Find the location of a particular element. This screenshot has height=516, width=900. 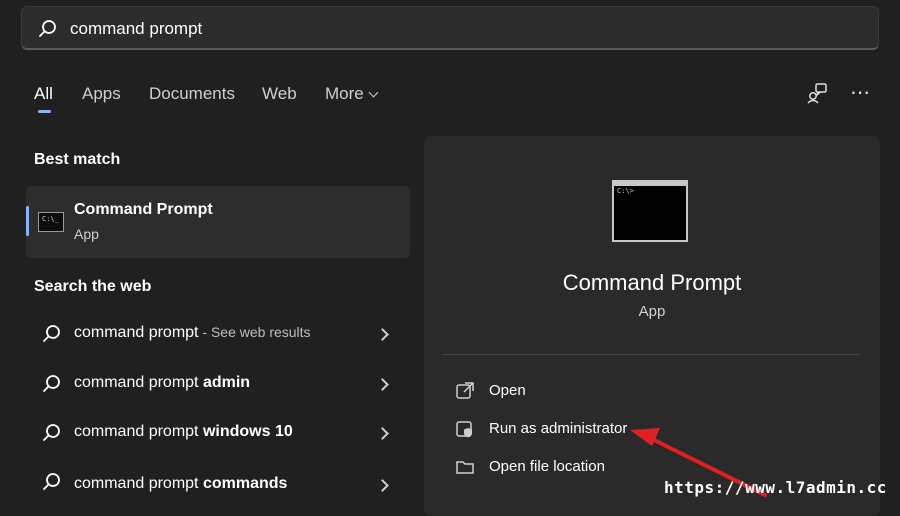

web-result-item: command prompt commands is located at coordinates (218, 475).